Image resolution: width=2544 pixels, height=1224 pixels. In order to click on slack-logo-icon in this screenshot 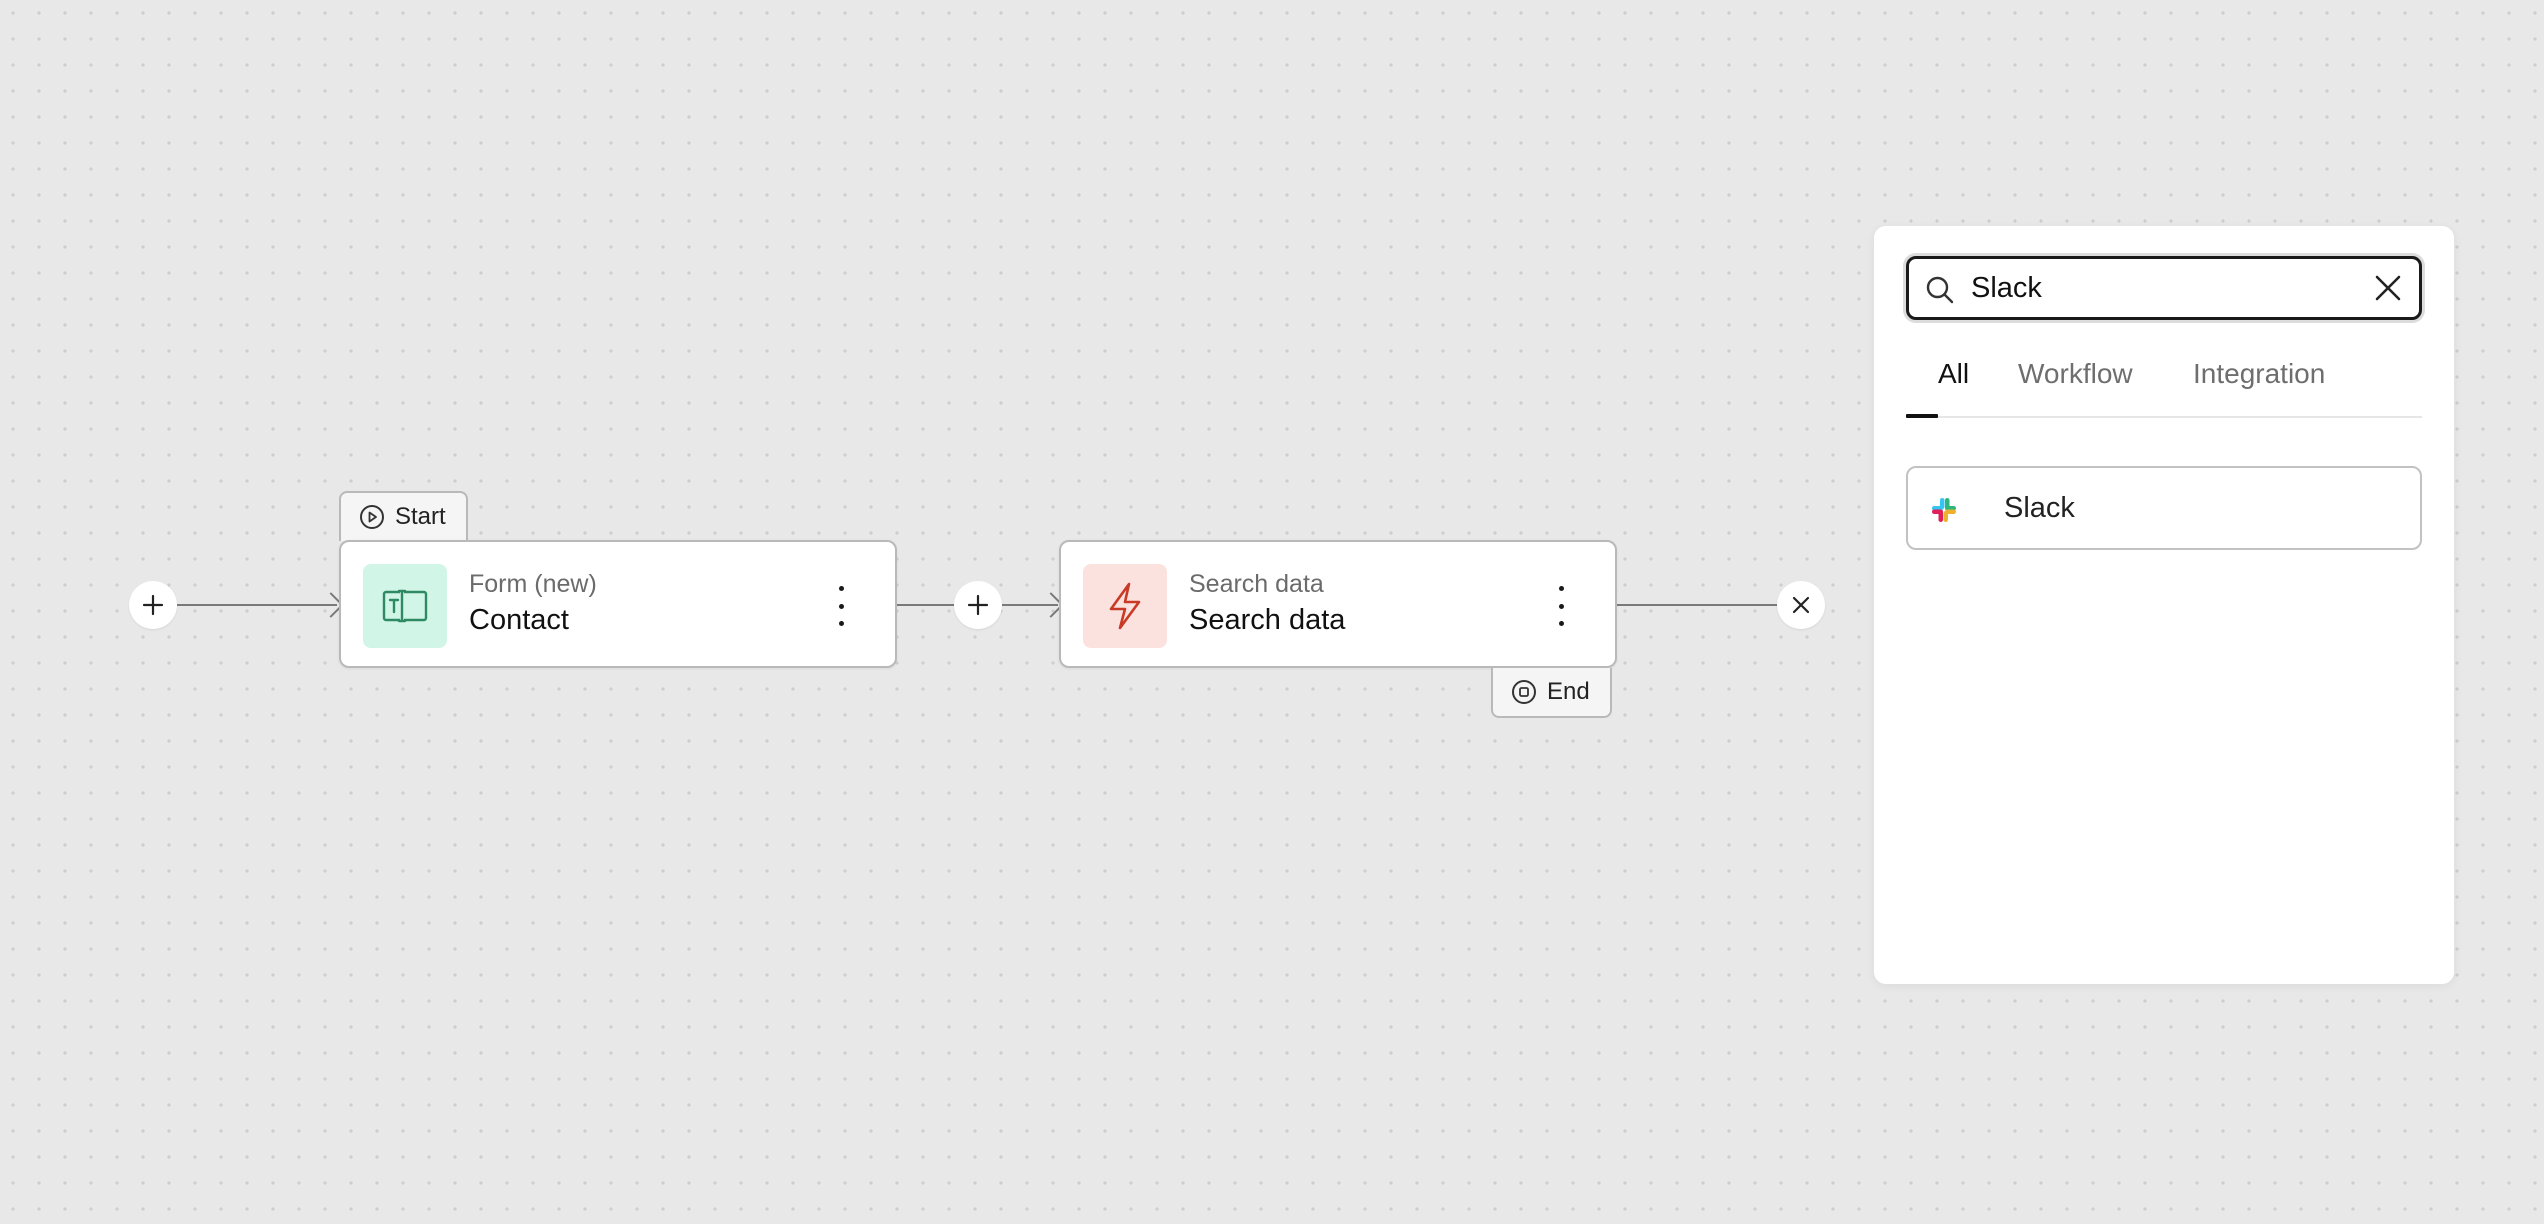, I will do `click(1944, 510)`.